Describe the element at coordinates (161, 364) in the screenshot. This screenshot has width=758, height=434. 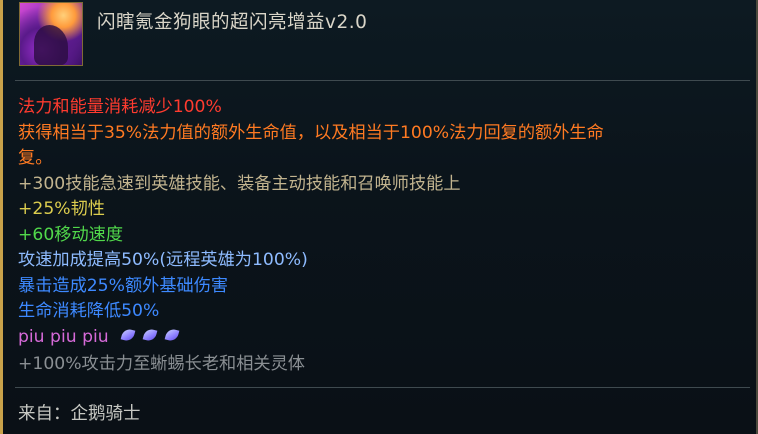
I see `stat-line-elder-dragon: +100%攻击力至蜥蜴长老和相关灵体` at that location.